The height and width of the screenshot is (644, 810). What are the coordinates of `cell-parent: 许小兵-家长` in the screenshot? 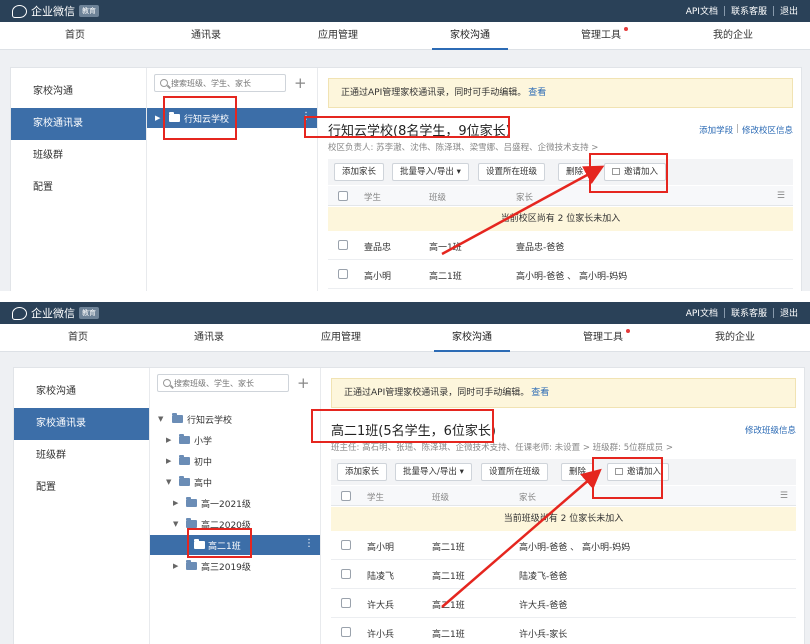 It's located at (543, 635).